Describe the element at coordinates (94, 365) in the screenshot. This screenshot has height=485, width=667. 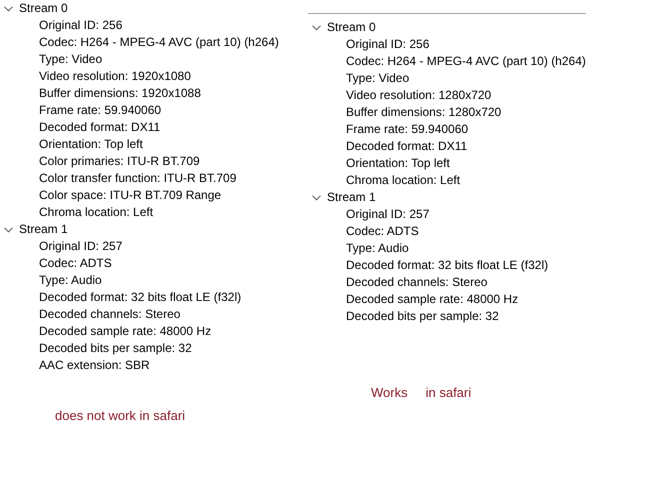
I see `property-text: AAC extension: SBR` at that location.